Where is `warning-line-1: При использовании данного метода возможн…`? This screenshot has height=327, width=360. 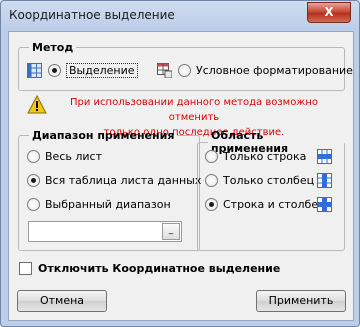 warning-line-1: При использовании данного метода возможн… is located at coordinates (194, 110).